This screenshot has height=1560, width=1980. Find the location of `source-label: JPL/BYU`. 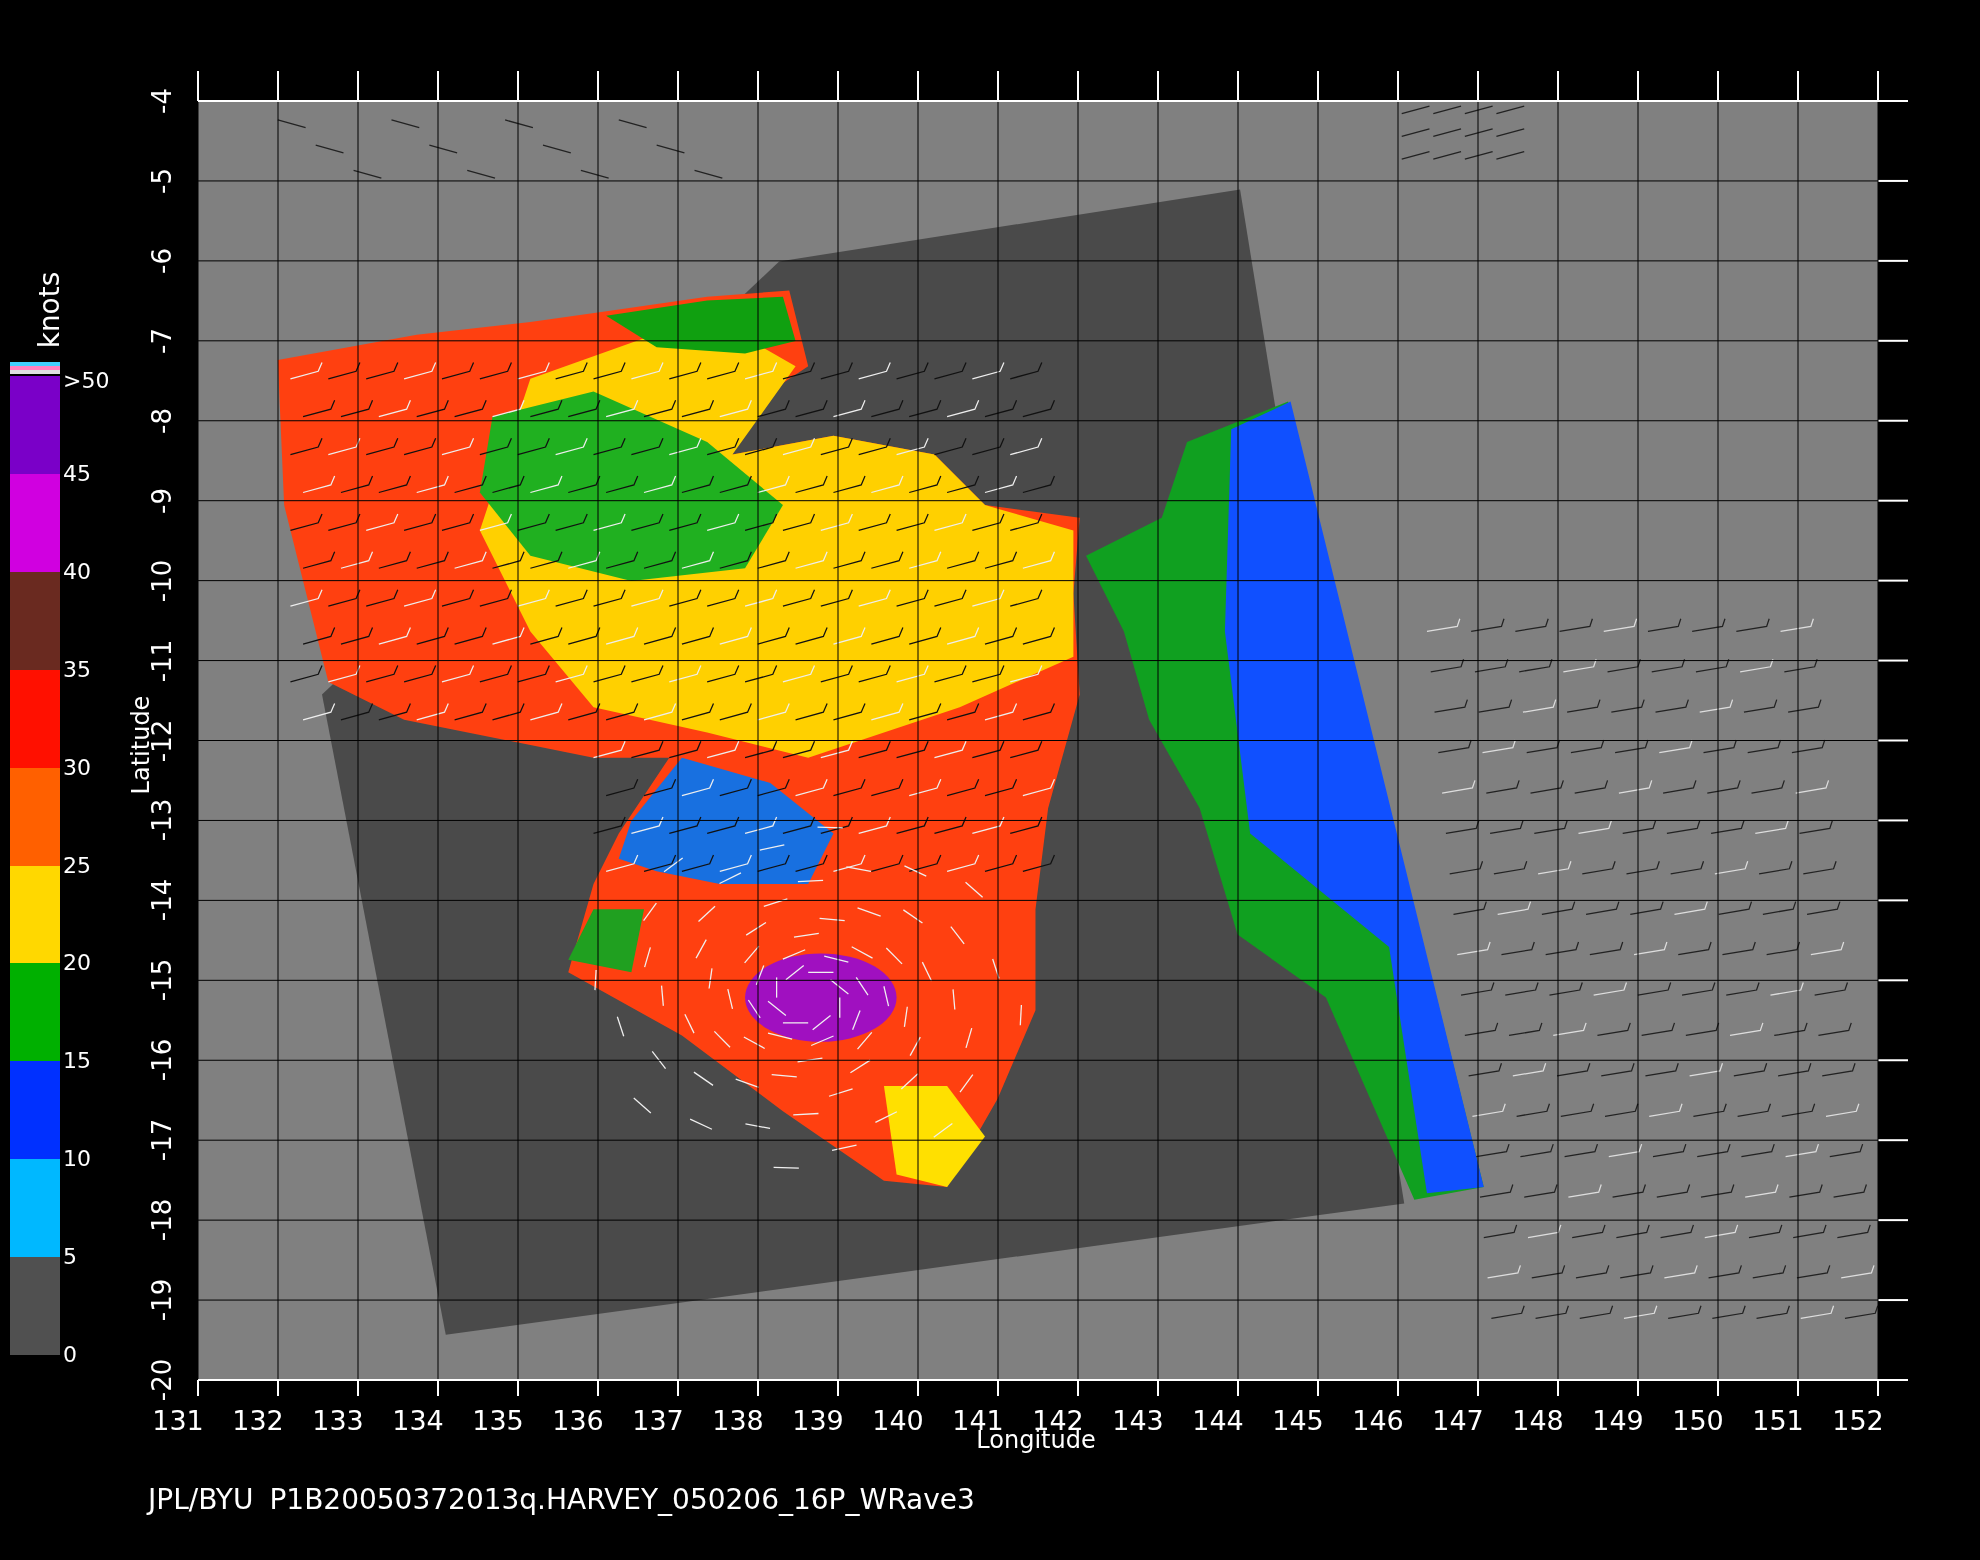

source-label: JPL/BYU is located at coordinates (201, 1500).